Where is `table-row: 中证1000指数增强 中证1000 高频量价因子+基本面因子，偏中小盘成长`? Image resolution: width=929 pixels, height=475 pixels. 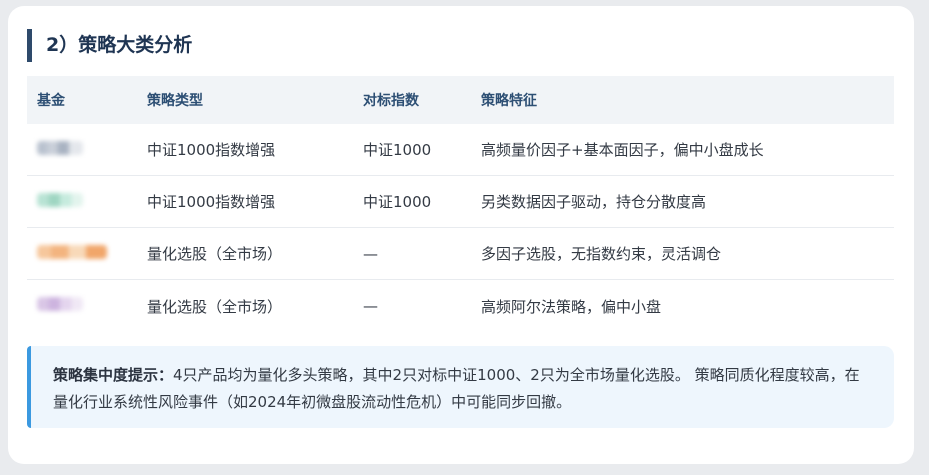
table-row: 中证1000指数增强 中证1000 高频量价因子+基本面因子，偏中小盘成长 is located at coordinates (460, 150).